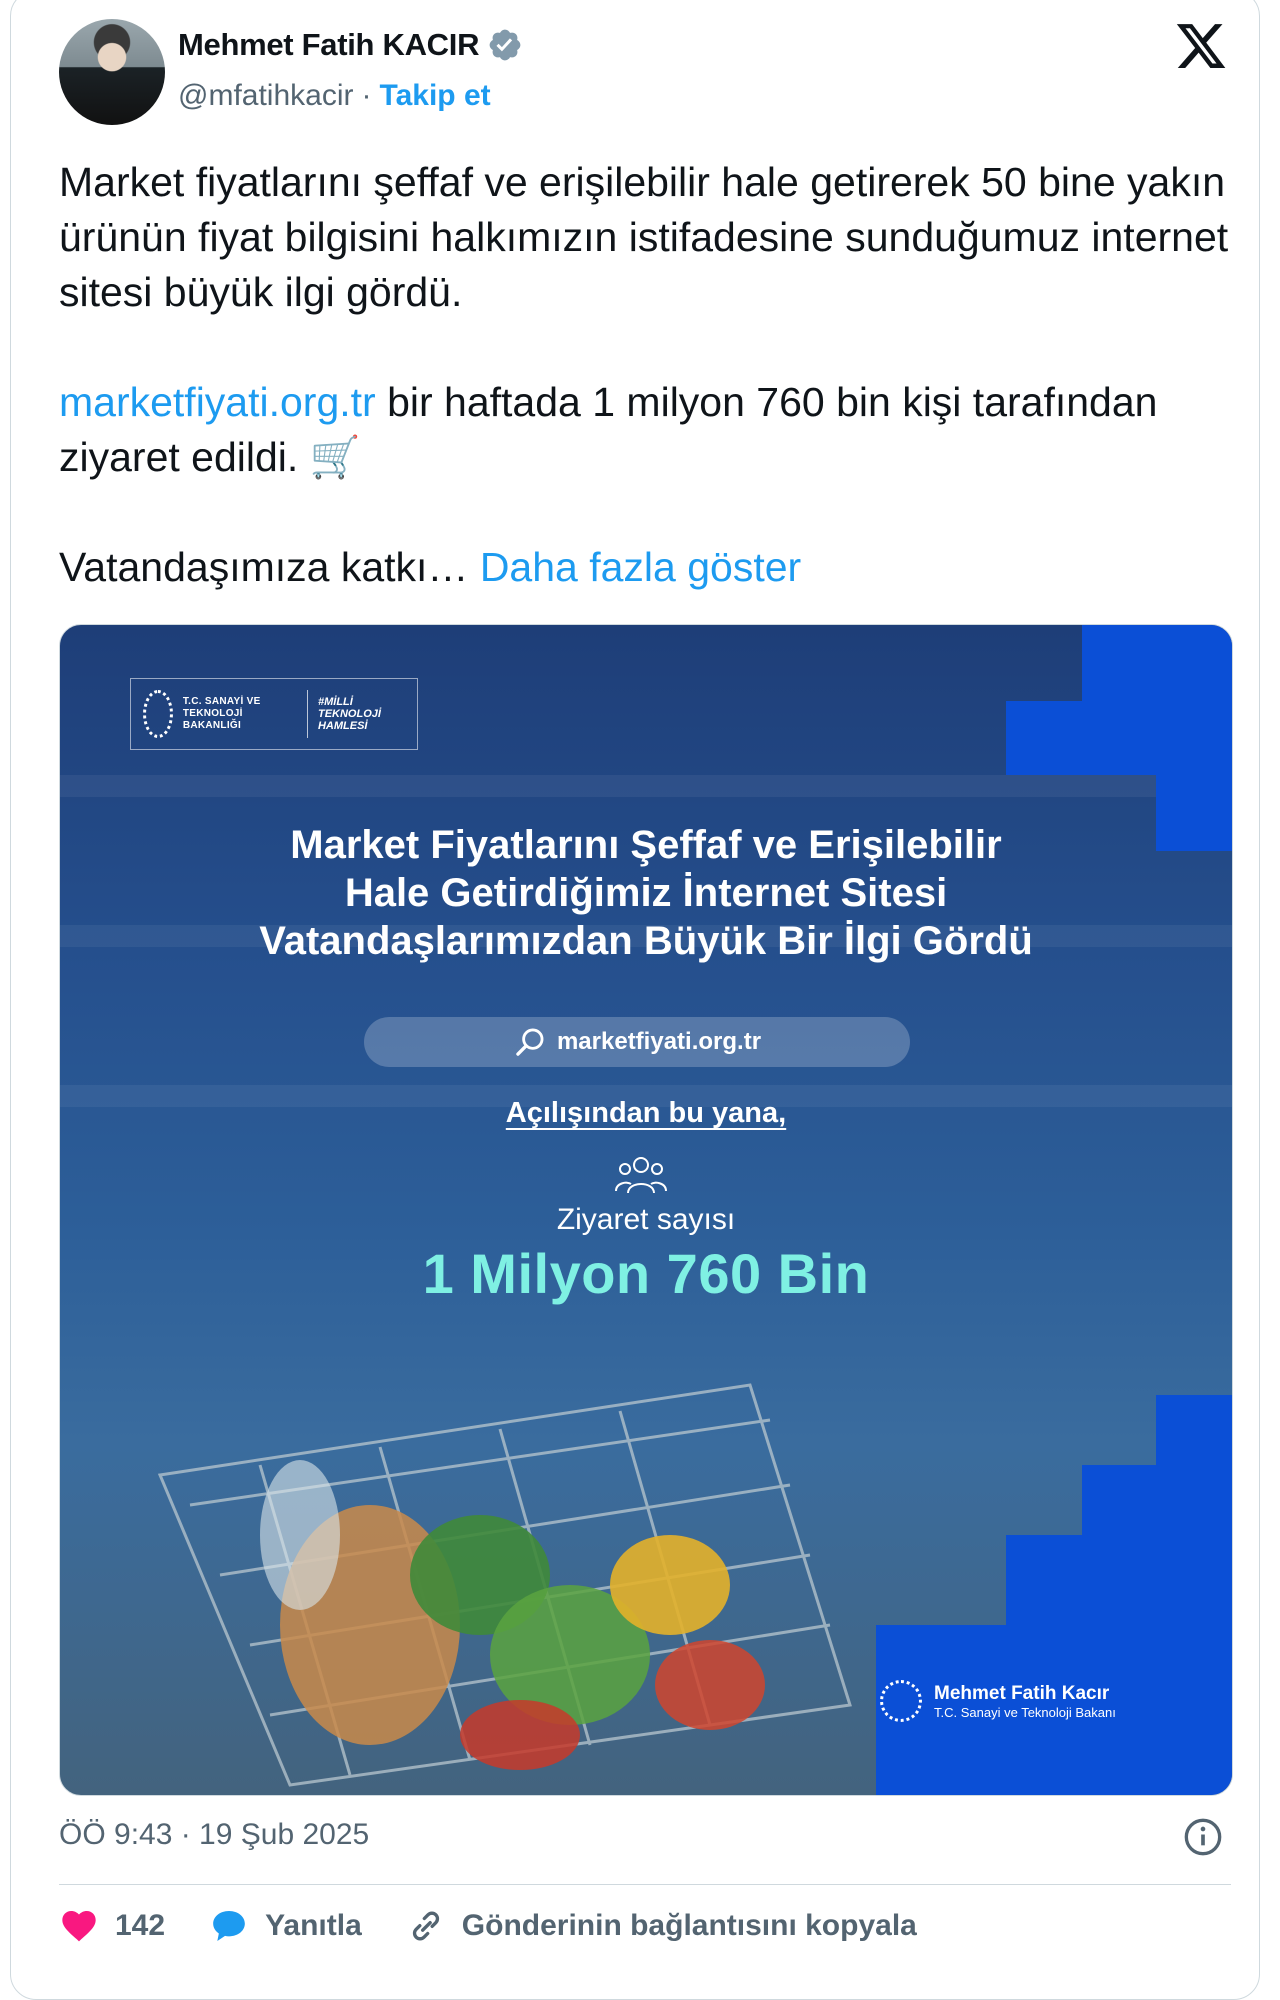 The width and height of the screenshot is (1280, 2000). I want to click on reply-bubble-icon, so click(229, 1926).